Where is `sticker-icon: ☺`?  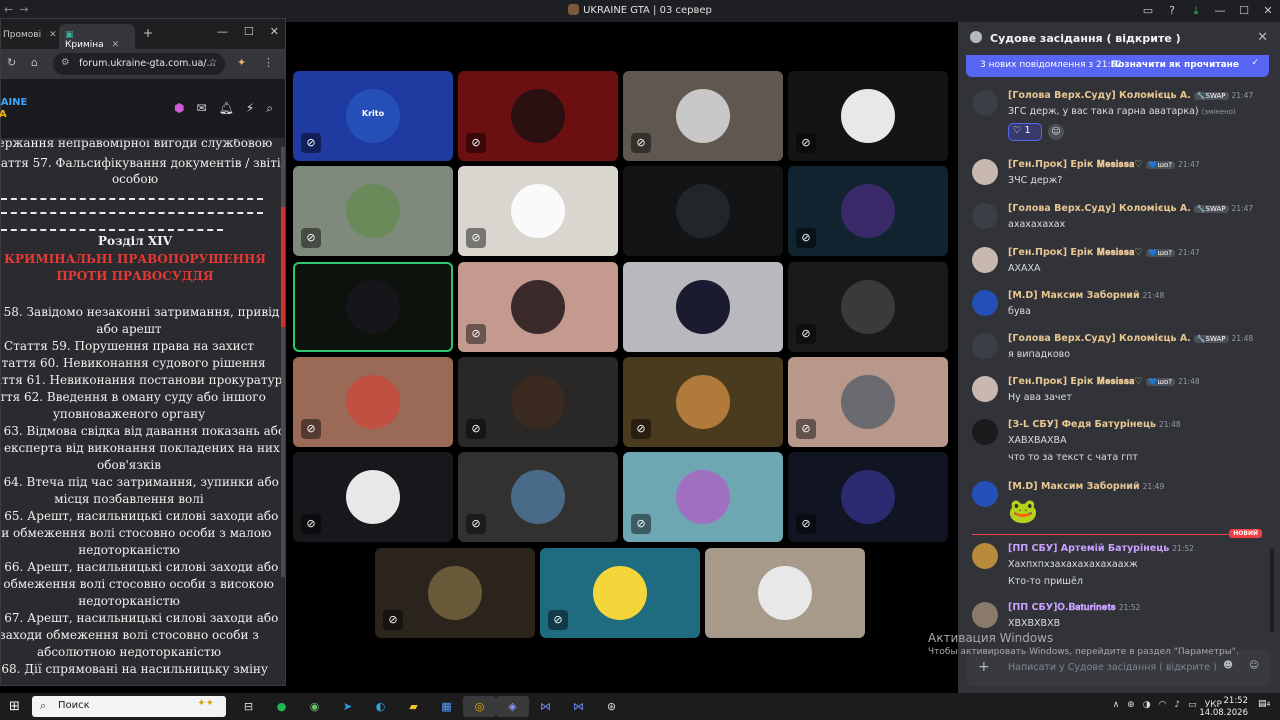
sticker-icon: ☺ is located at coordinates (1254, 665).